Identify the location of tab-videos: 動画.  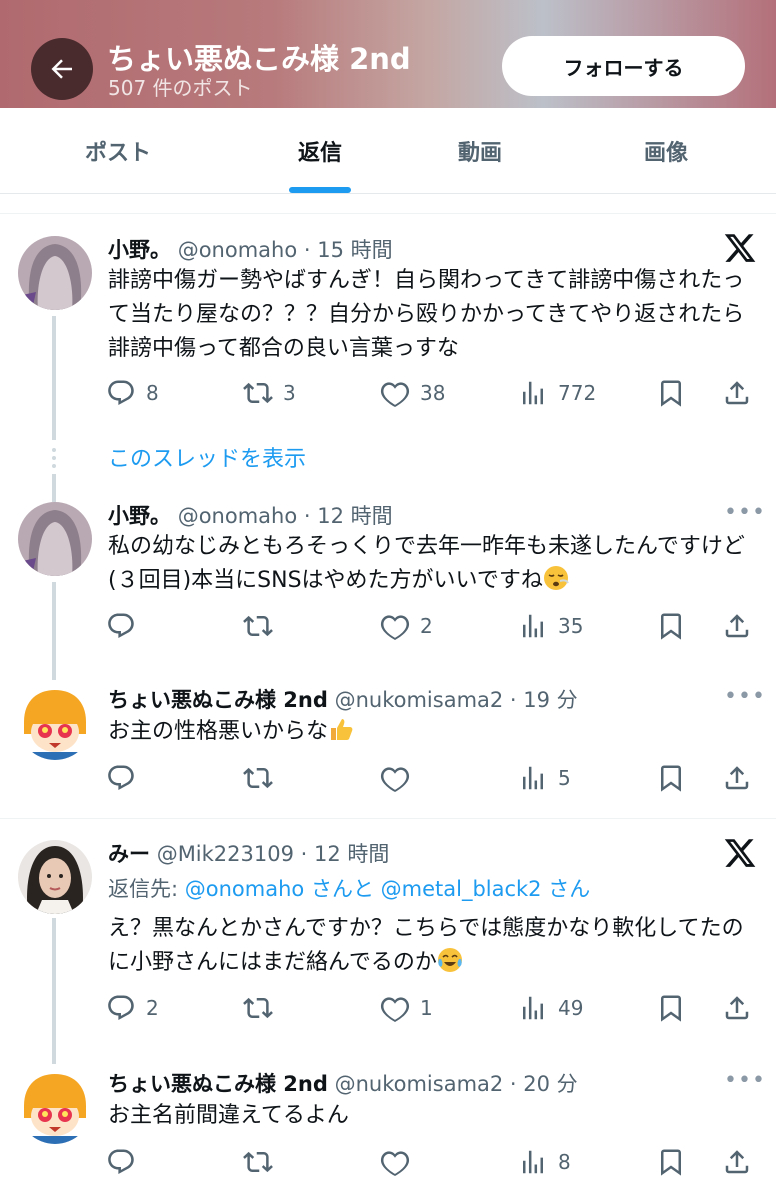
(480, 151).